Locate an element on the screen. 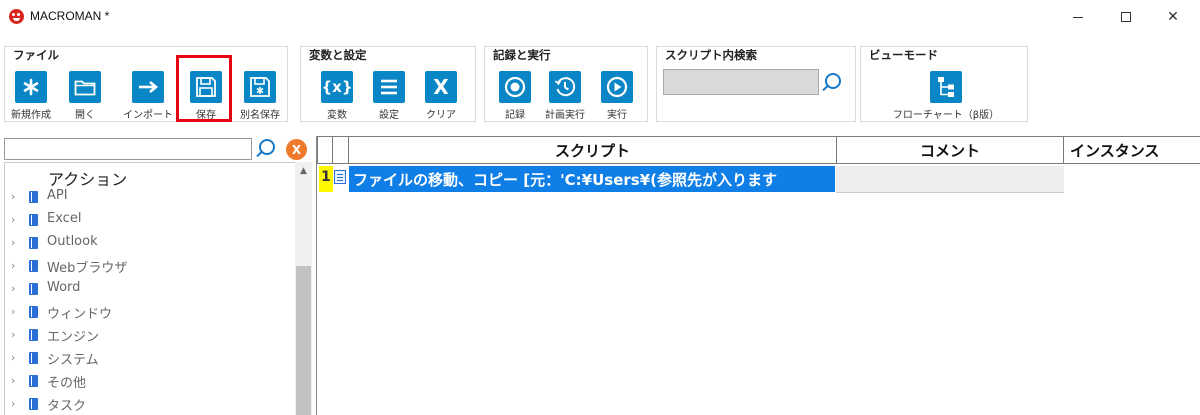 This screenshot has width=1200, height=415. variables-group: 変数と設定 {x} 変数 設定 X クリア is located at coordinates (388, 84).